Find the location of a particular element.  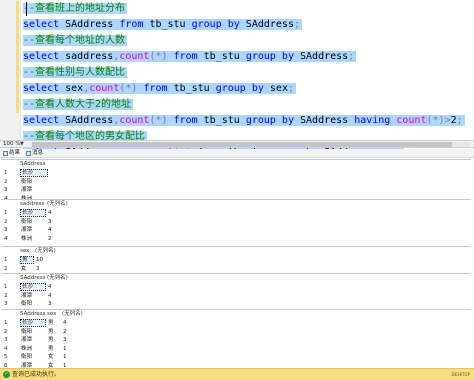

tab-messages: 消息 is located at coordinates (36, 153).